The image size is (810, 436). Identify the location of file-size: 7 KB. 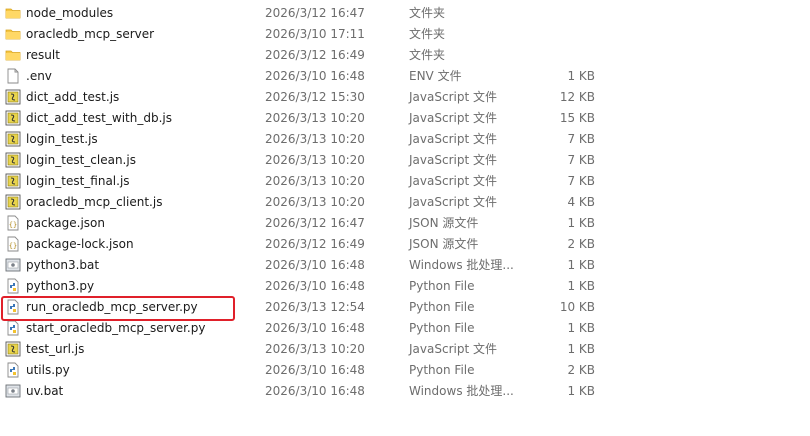
(581, 181).